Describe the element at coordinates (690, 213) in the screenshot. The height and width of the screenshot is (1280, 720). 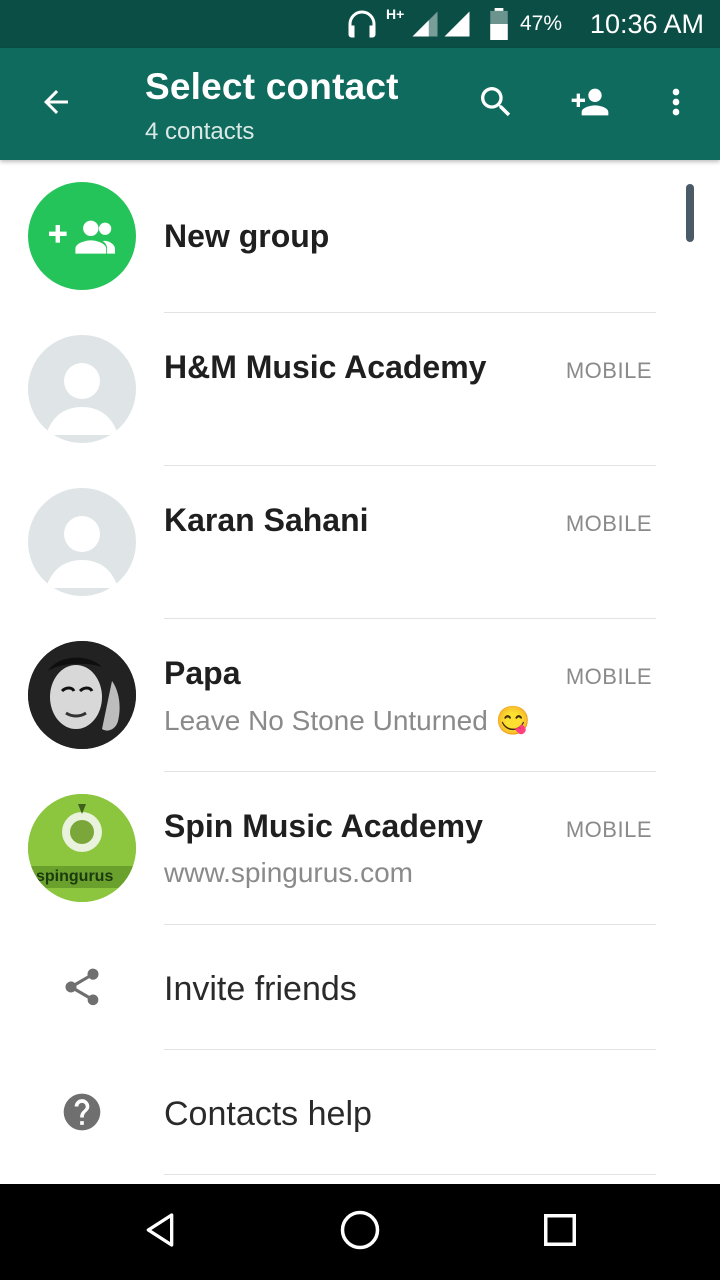
I see `scrollbar` at that location.